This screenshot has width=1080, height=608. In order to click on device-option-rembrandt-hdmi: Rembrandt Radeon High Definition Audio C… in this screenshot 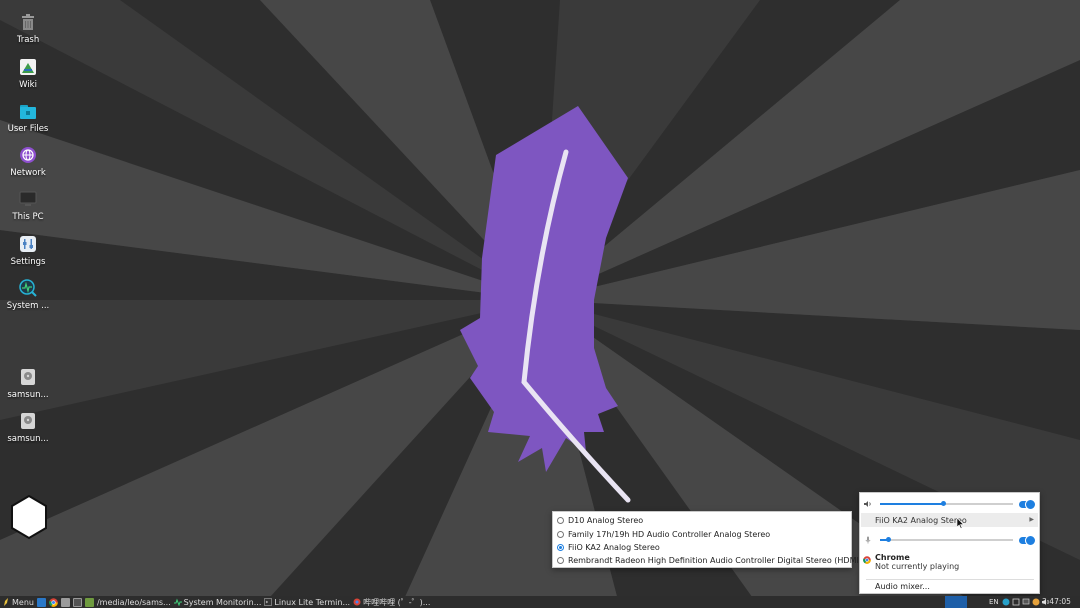, I will do `click(711, 560)`.